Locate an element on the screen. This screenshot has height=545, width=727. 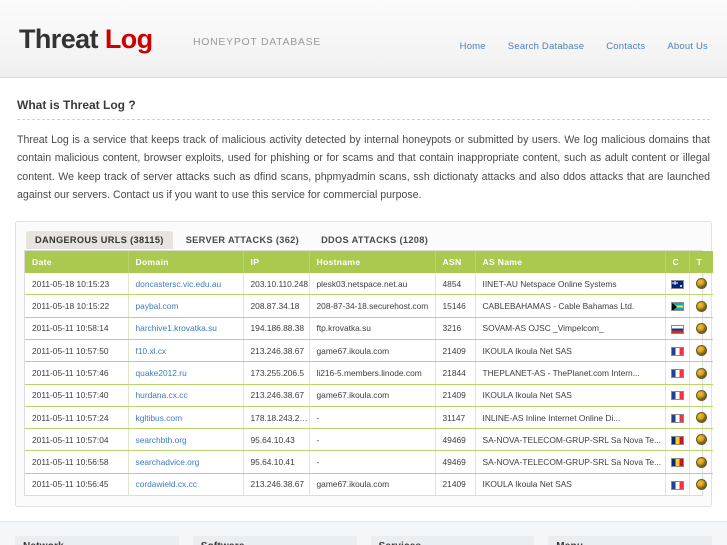
cell-domain: paybal.com is located at coordinates (186, 306).